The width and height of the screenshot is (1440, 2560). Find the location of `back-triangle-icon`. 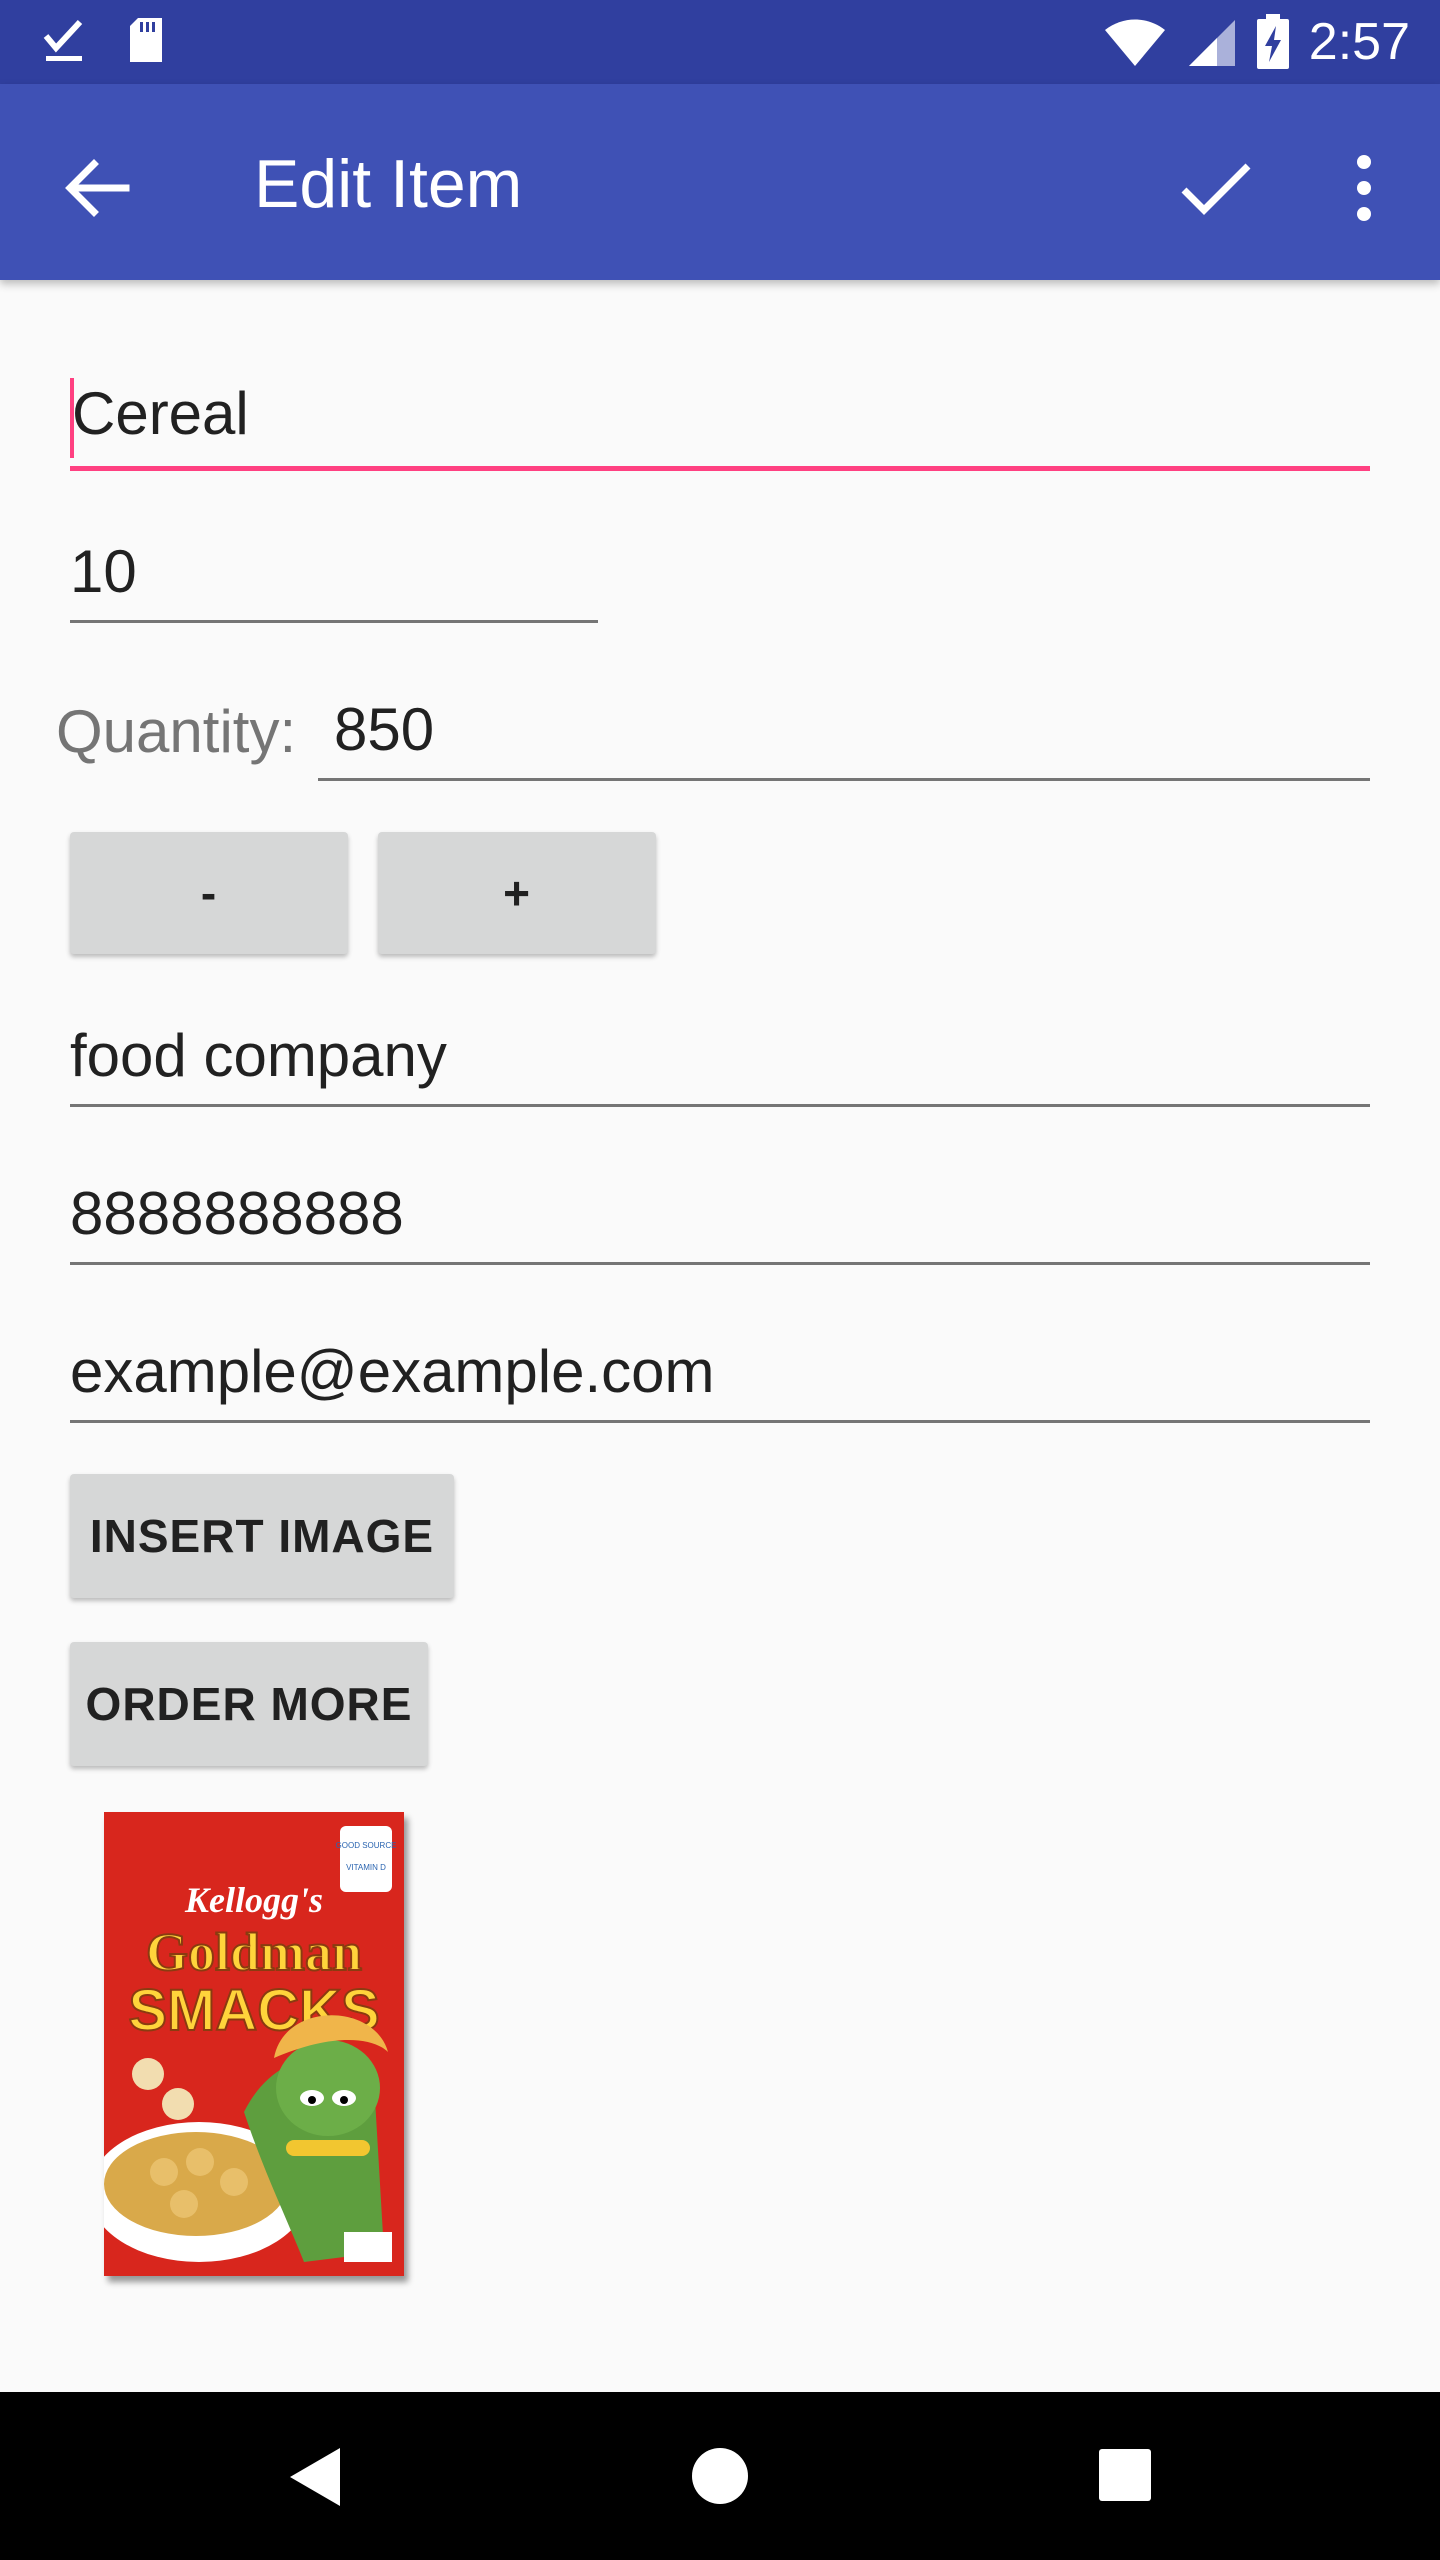

back-triangle-icon is located at coordinates (316, 2477).